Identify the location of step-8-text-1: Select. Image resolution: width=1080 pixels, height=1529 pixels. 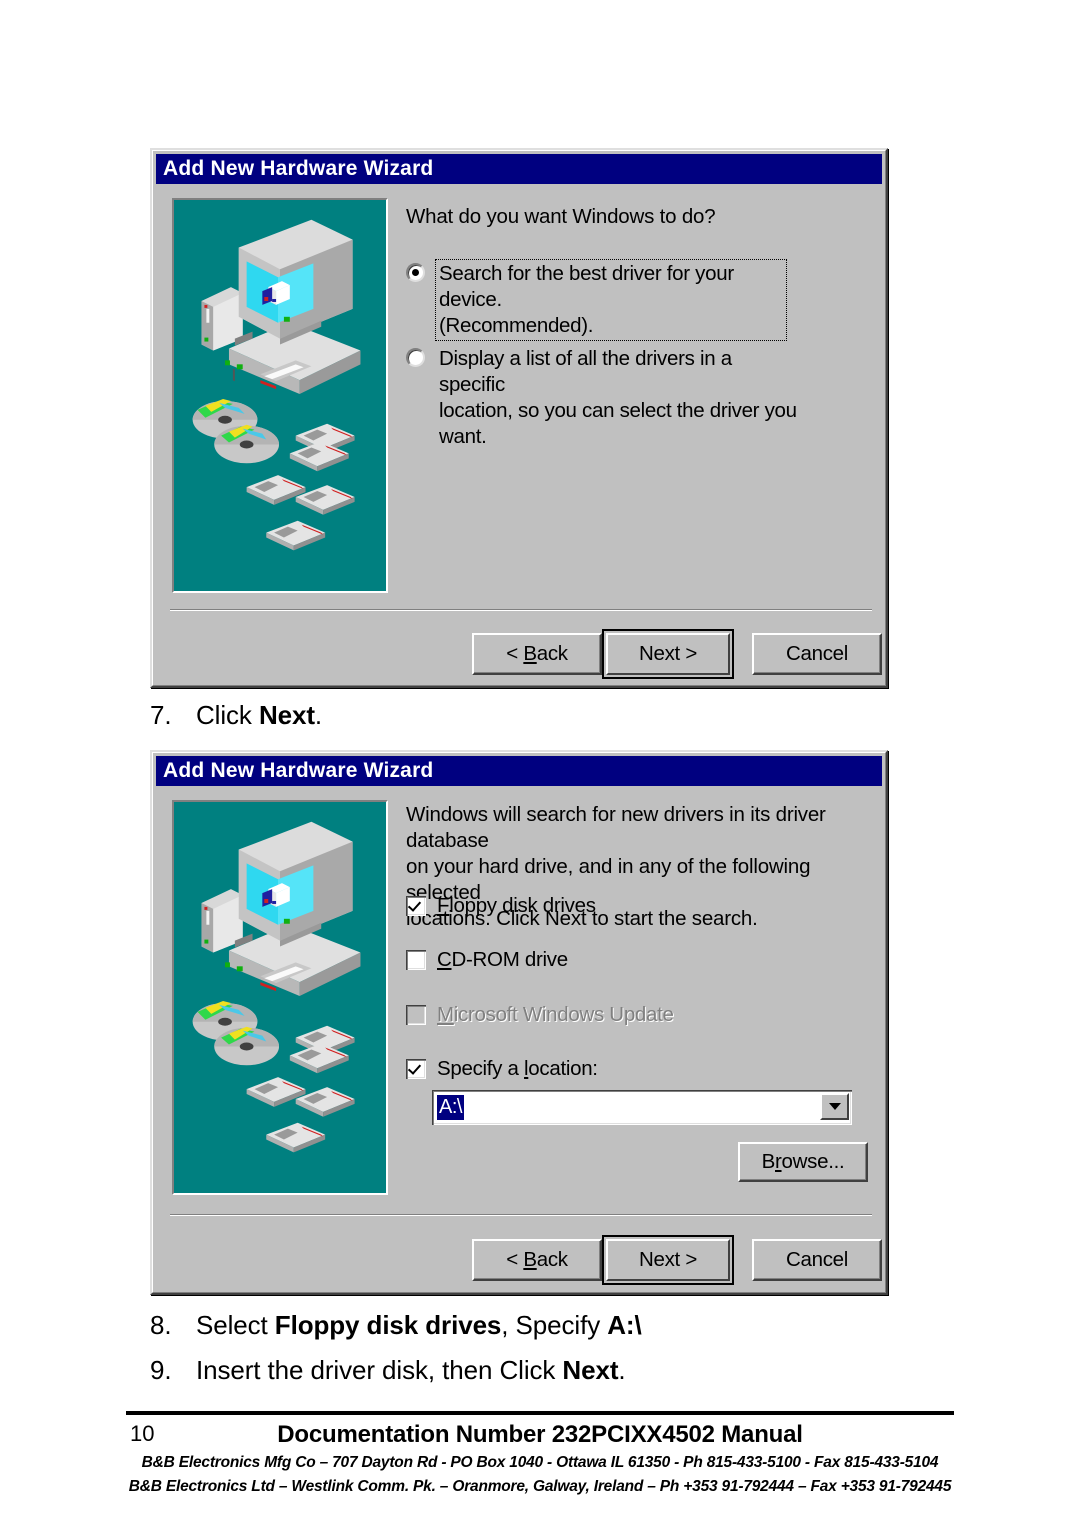
(235, 1325).